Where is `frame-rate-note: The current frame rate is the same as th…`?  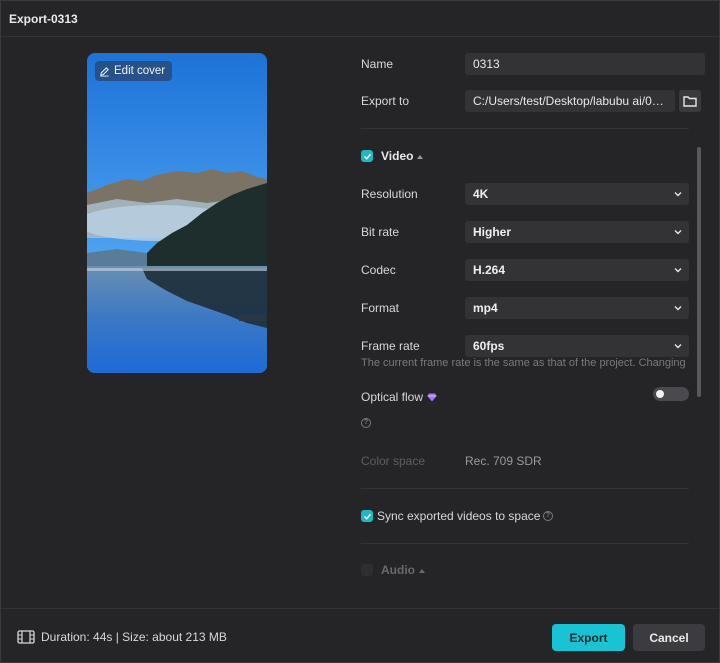 frame-rate-note: The current frame rate is the same as th… is located at coordinates (523, 363).